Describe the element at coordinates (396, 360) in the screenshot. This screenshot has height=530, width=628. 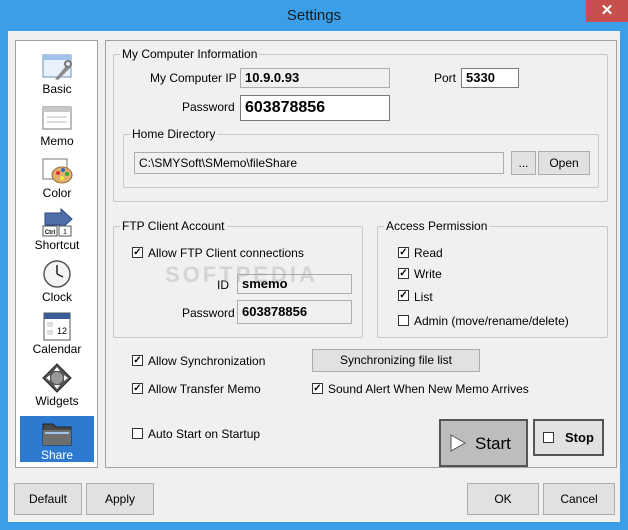
I see `sync-file-list-button: Synchronizing file list` at that location.